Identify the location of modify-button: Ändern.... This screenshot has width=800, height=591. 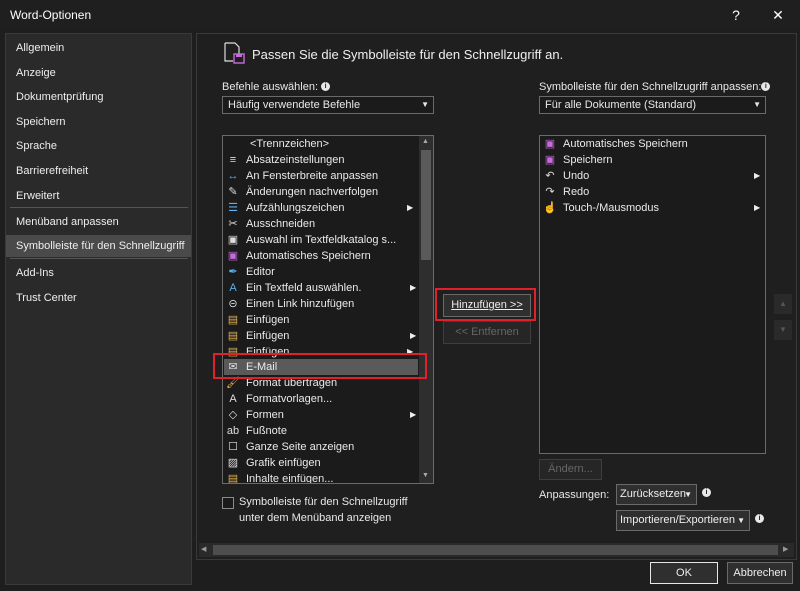
(570, 469).